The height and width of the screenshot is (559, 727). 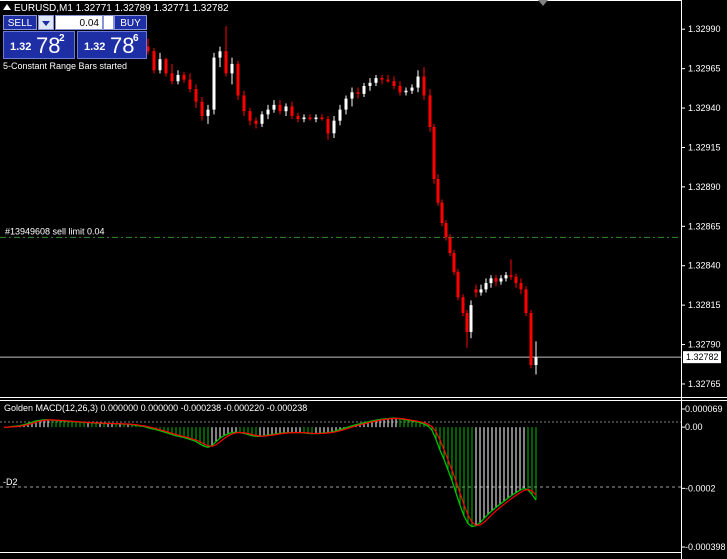 I want to click on indicator-axis: 0.000069 0.00 -0.0002 -0.000398, so click(x=703, y=478).